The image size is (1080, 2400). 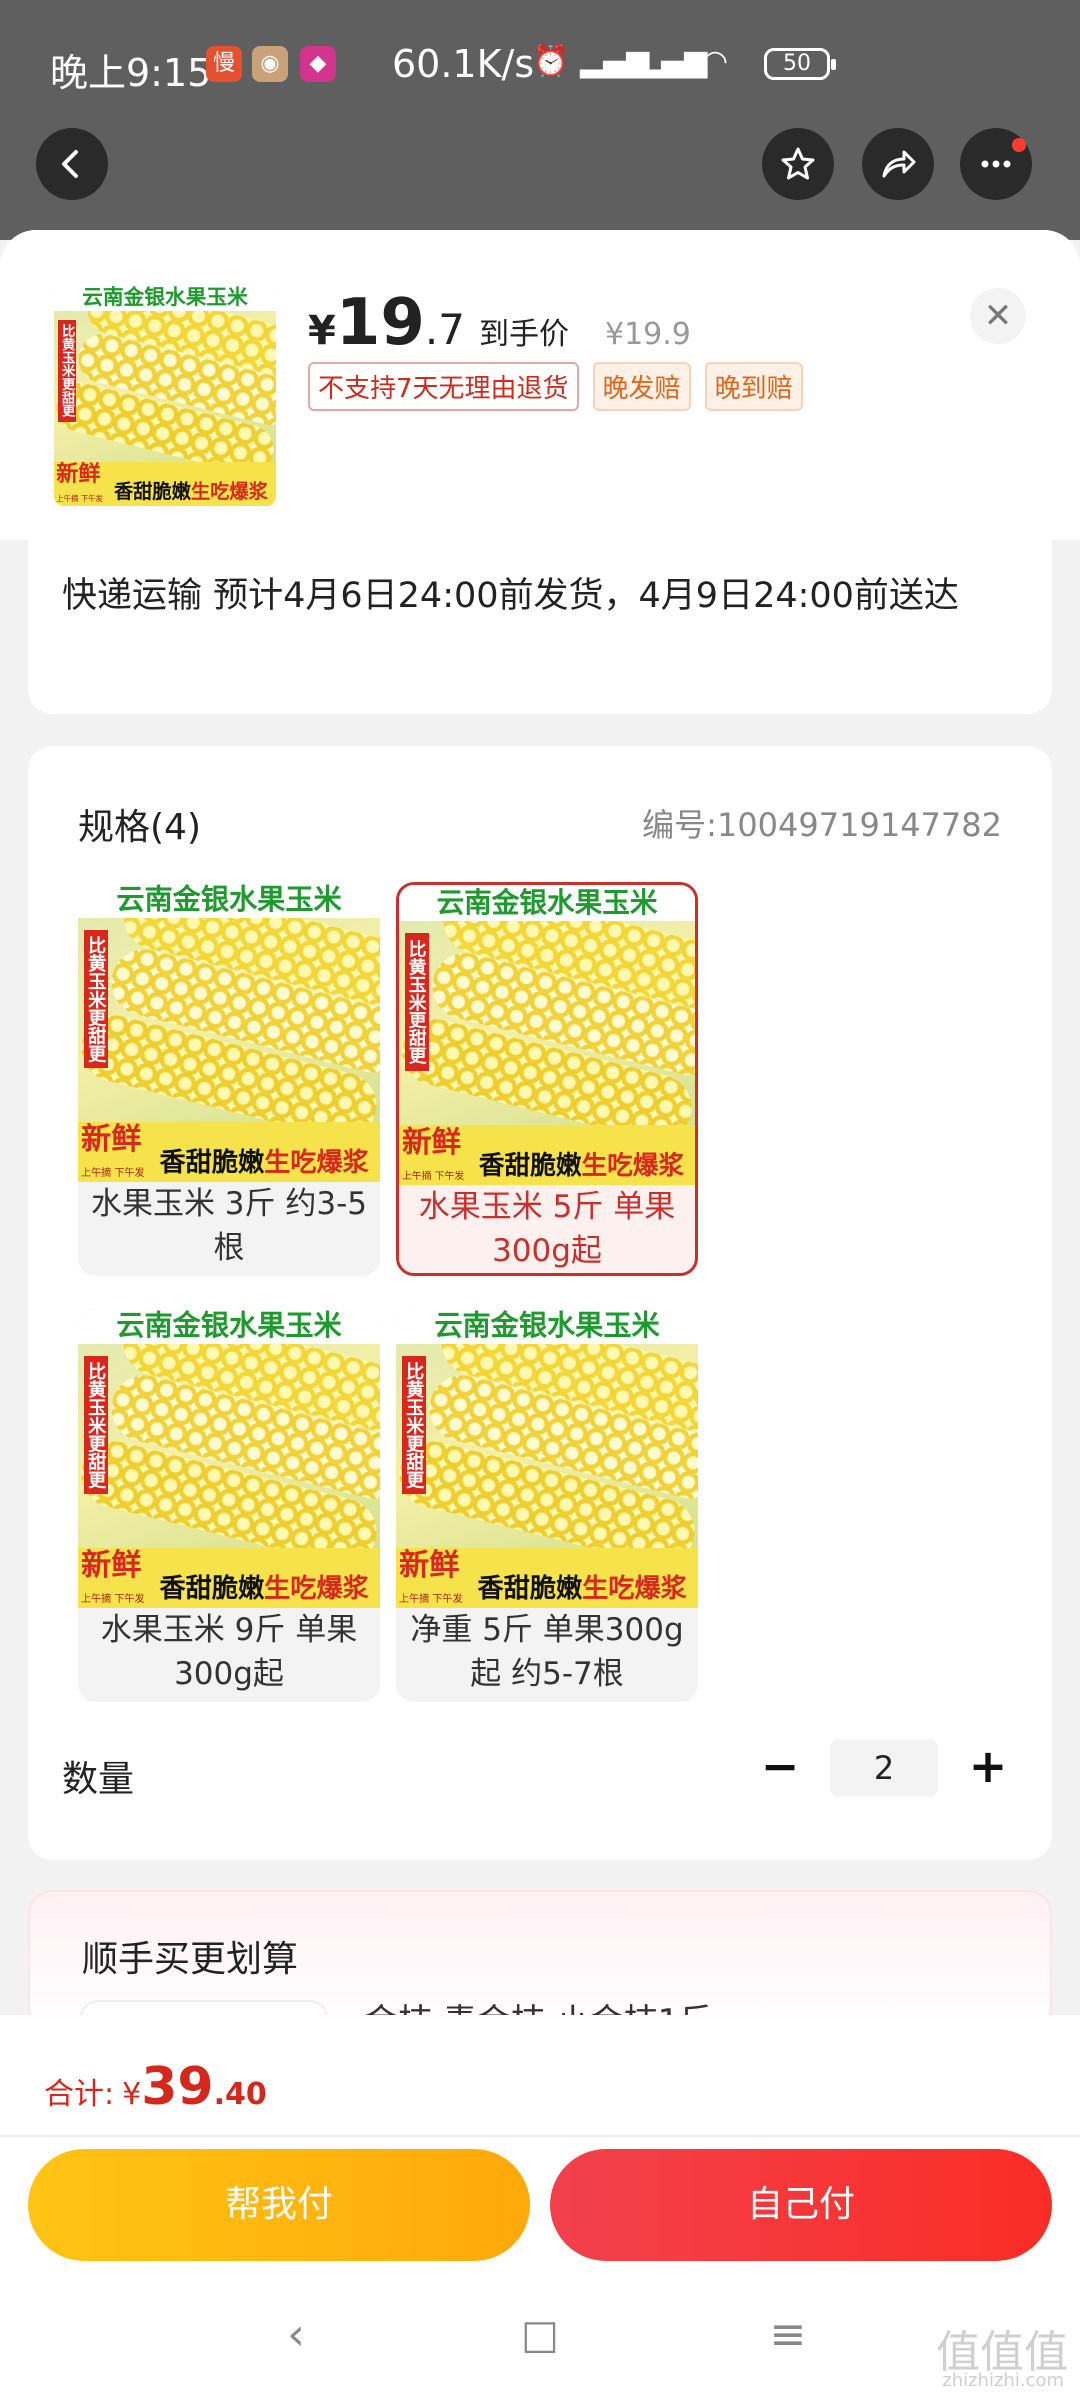 I want to click on app-notification-icon: ◉, so click(x=270, y=64).